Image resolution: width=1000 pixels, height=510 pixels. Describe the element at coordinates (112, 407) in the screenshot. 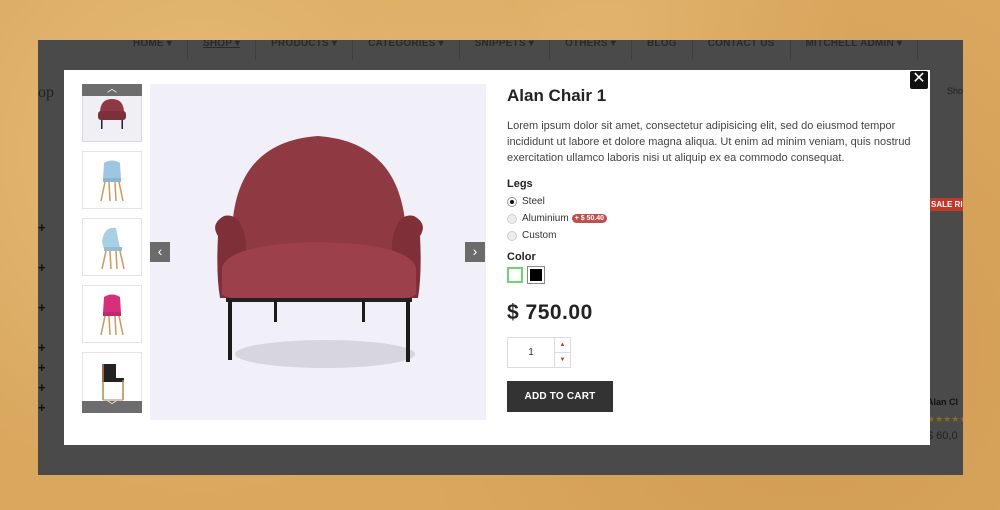

I see `thumbnail-down-icon: ﹀` at that location.